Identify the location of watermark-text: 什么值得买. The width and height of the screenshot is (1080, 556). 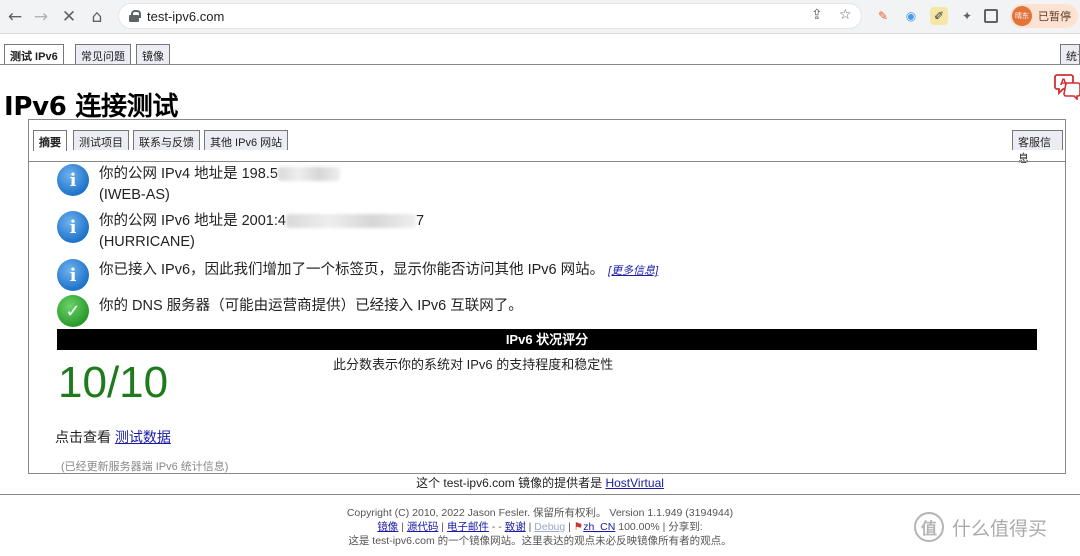
(1000, 529).